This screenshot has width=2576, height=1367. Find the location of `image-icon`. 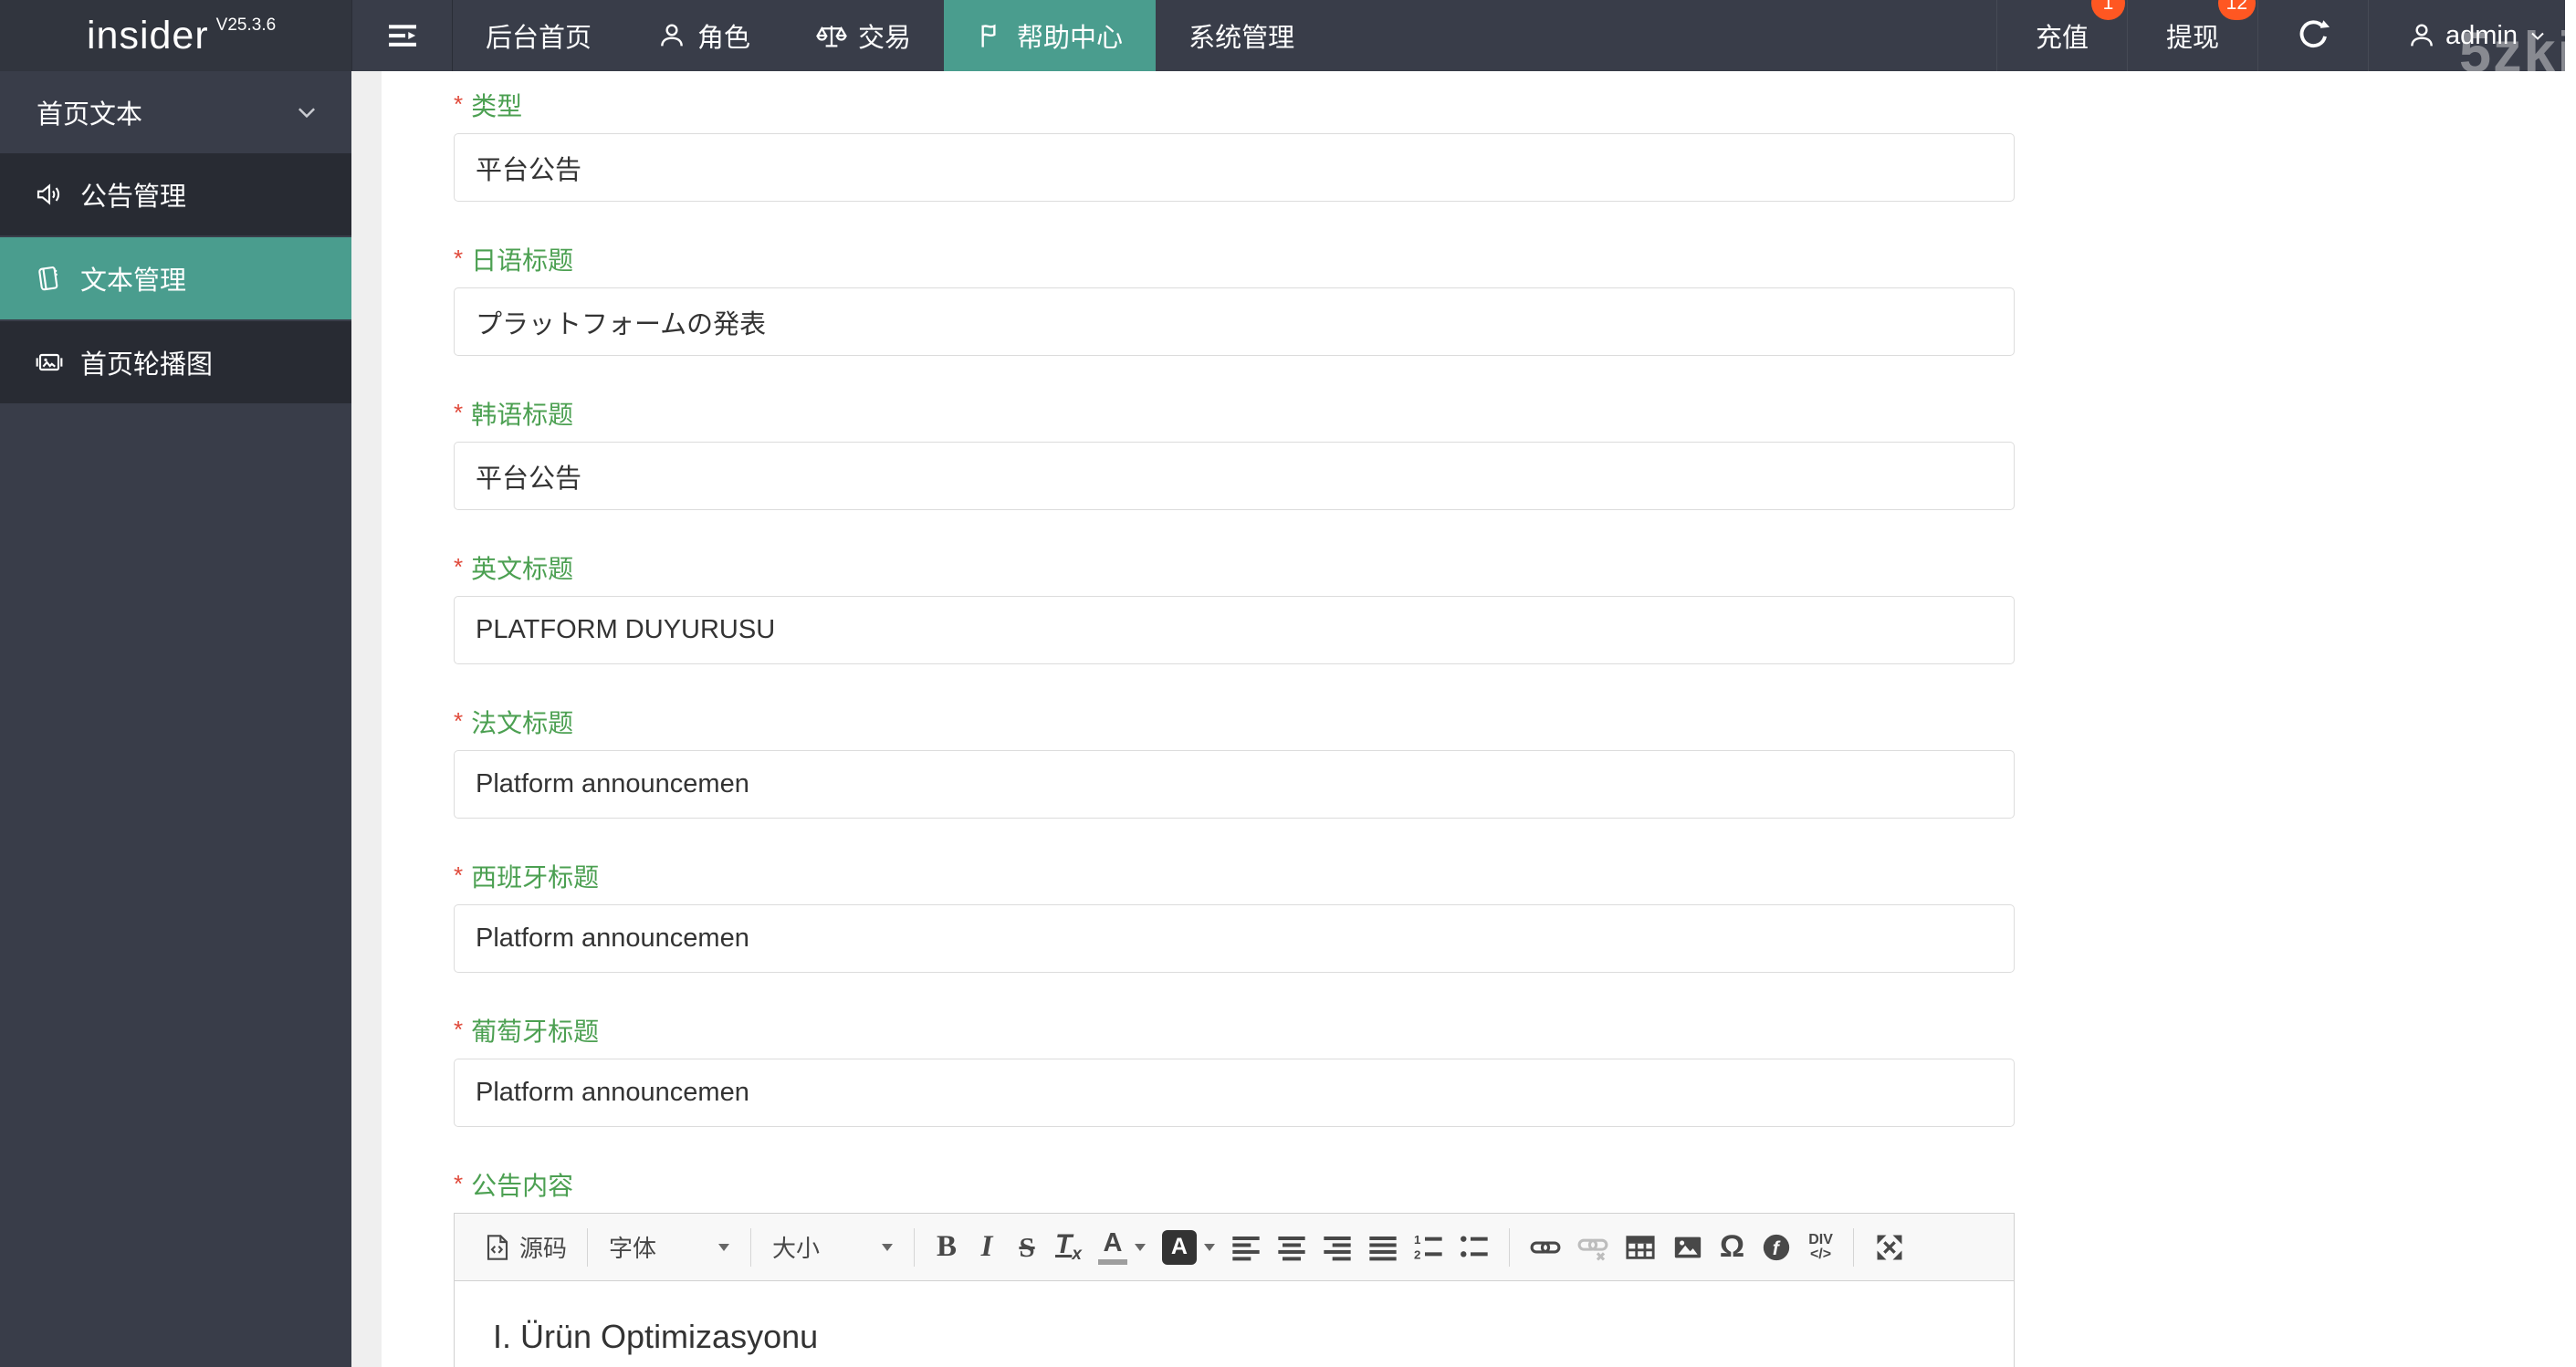

image-icon is located at coordinates (1688, 1247).